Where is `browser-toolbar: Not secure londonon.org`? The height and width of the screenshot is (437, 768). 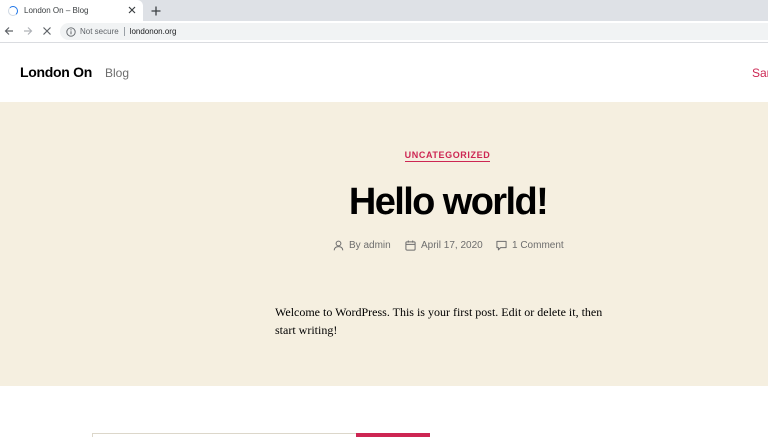 browser-toolbar: Not secure londonon.org is located at coordinates (384, 32).